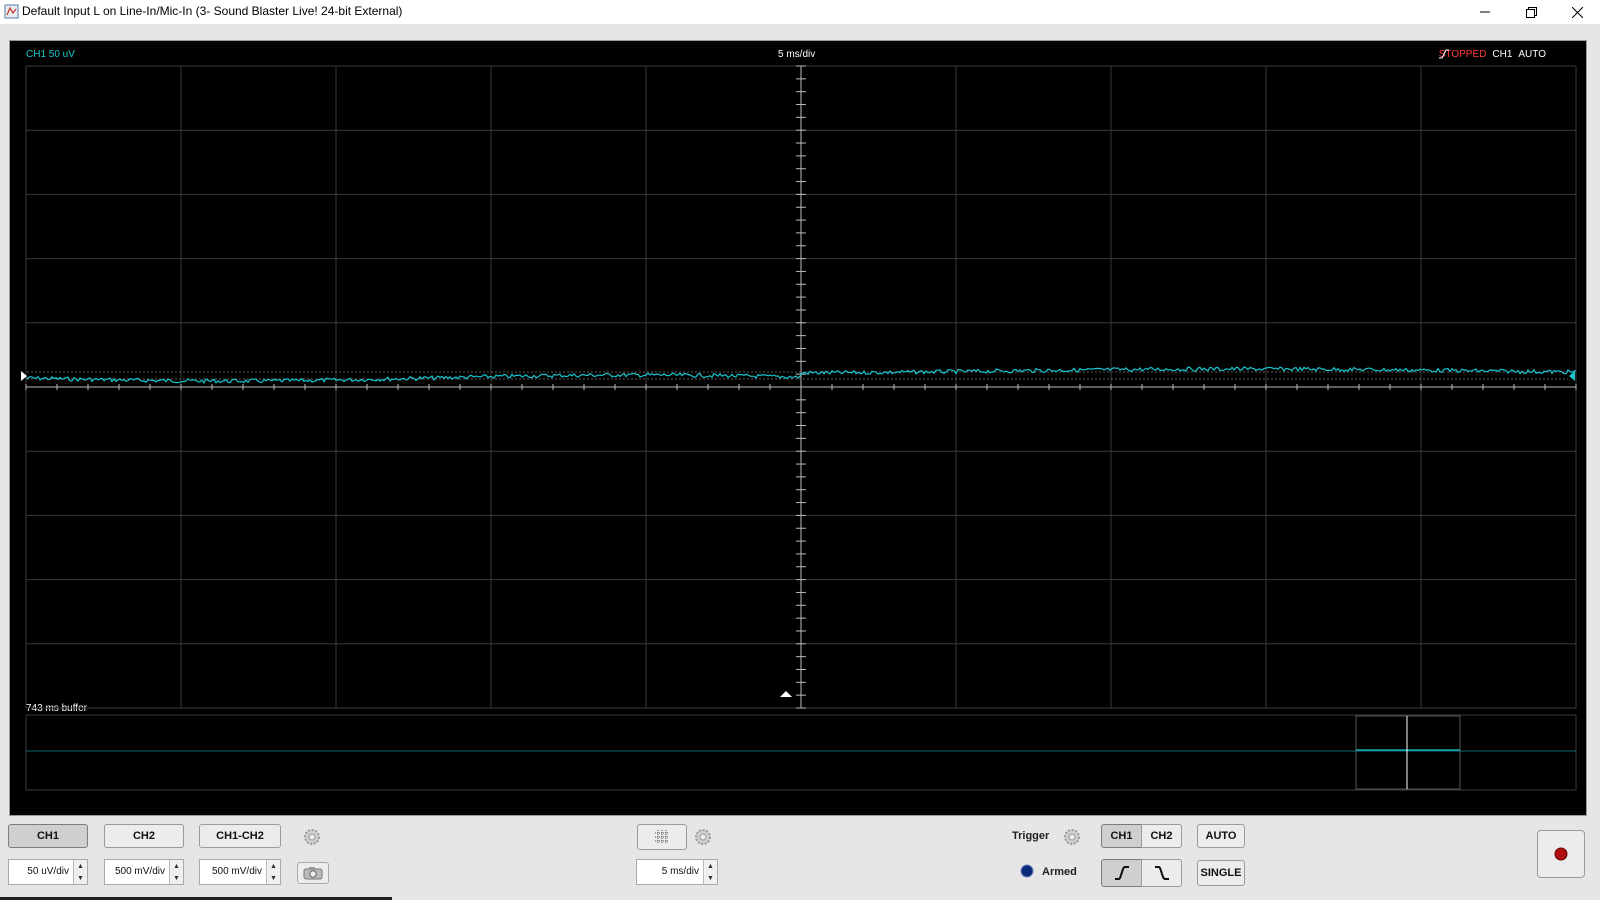 The height and width of the screenshot is (900, 1600). What do you see at coordinates (144, 836) in the screenshot?
I see `ch2-button: CH2` at bounding box center [144, 836].